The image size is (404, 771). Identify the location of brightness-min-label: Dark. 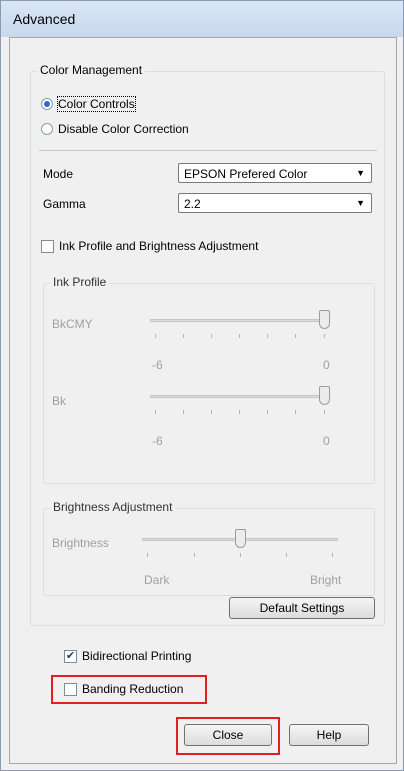
(157, 580).